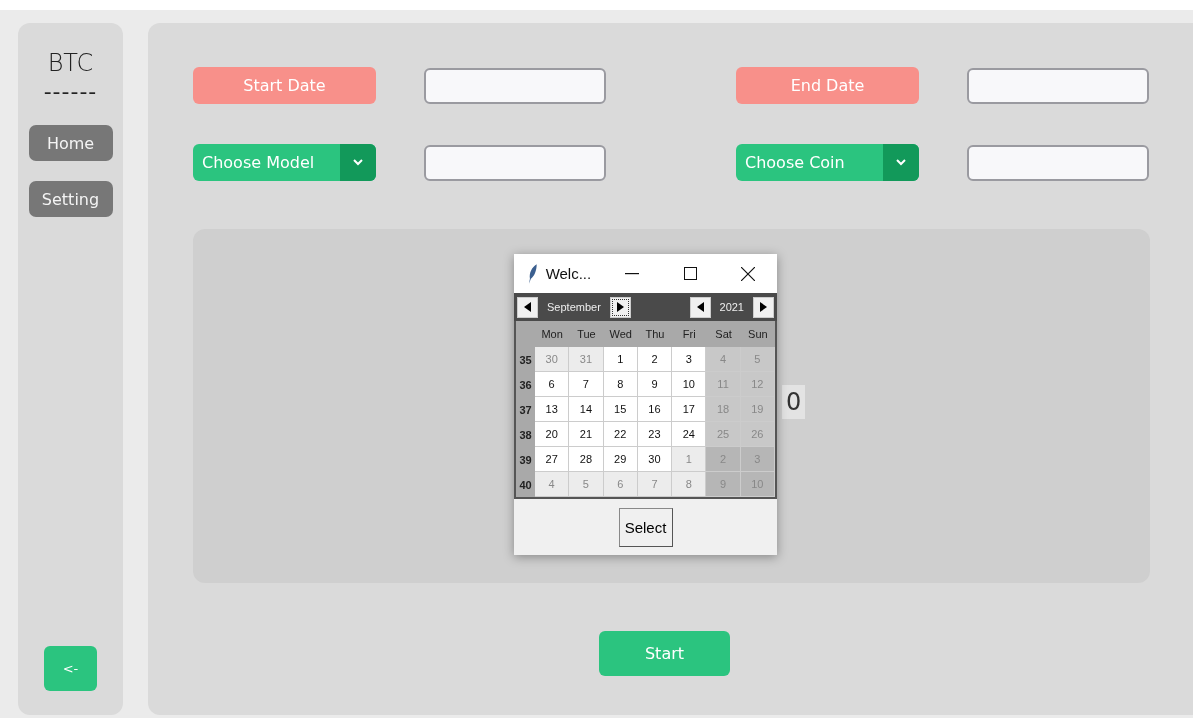 Image resolution: width=1193 pixels, height=718 pixels. Describe the element at coordinates (620, 334) in the screenshot. I see `weekday-header: Wed` at that location.